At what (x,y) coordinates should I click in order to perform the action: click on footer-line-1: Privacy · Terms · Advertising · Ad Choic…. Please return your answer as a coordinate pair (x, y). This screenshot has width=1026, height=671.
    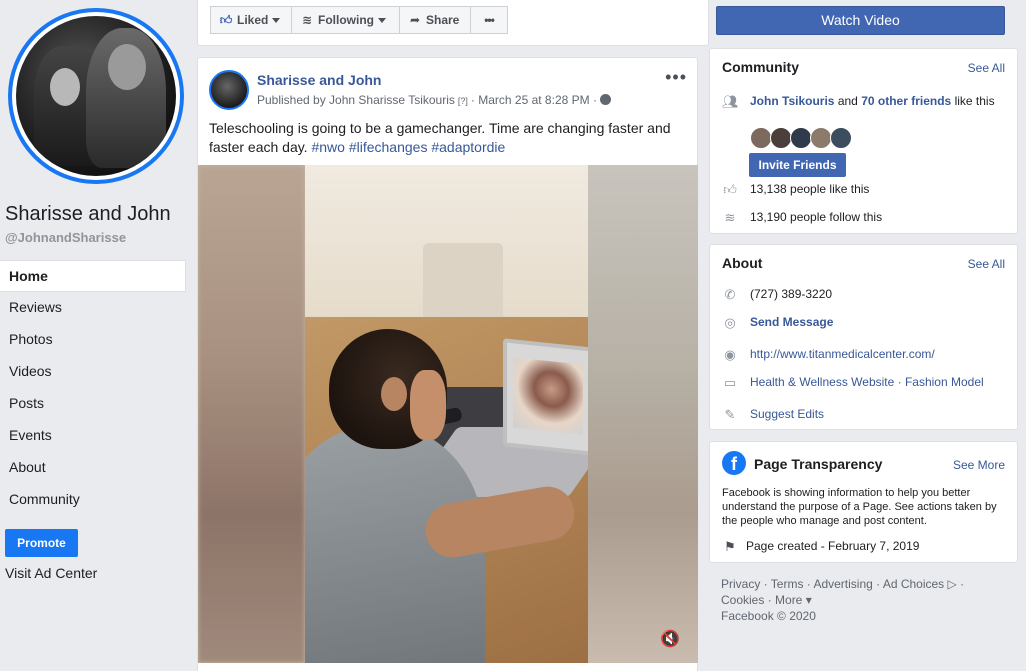
    Looking at the image, I should click on (866, 584).